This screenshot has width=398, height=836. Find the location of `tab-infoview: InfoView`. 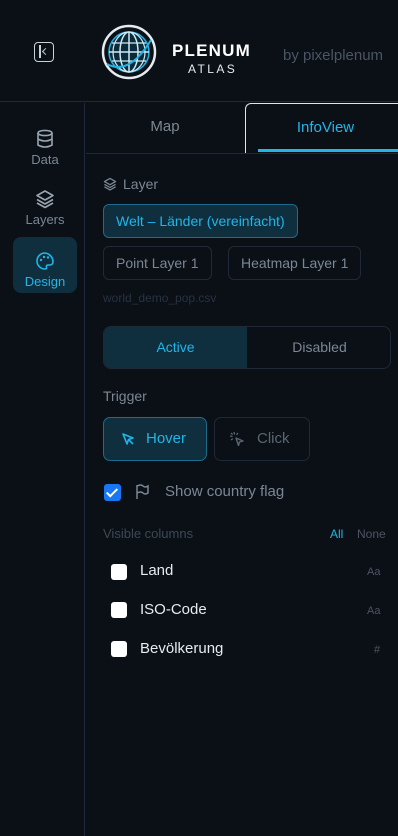

tab-infoview: InfoView is located at coordinates (321, 128).